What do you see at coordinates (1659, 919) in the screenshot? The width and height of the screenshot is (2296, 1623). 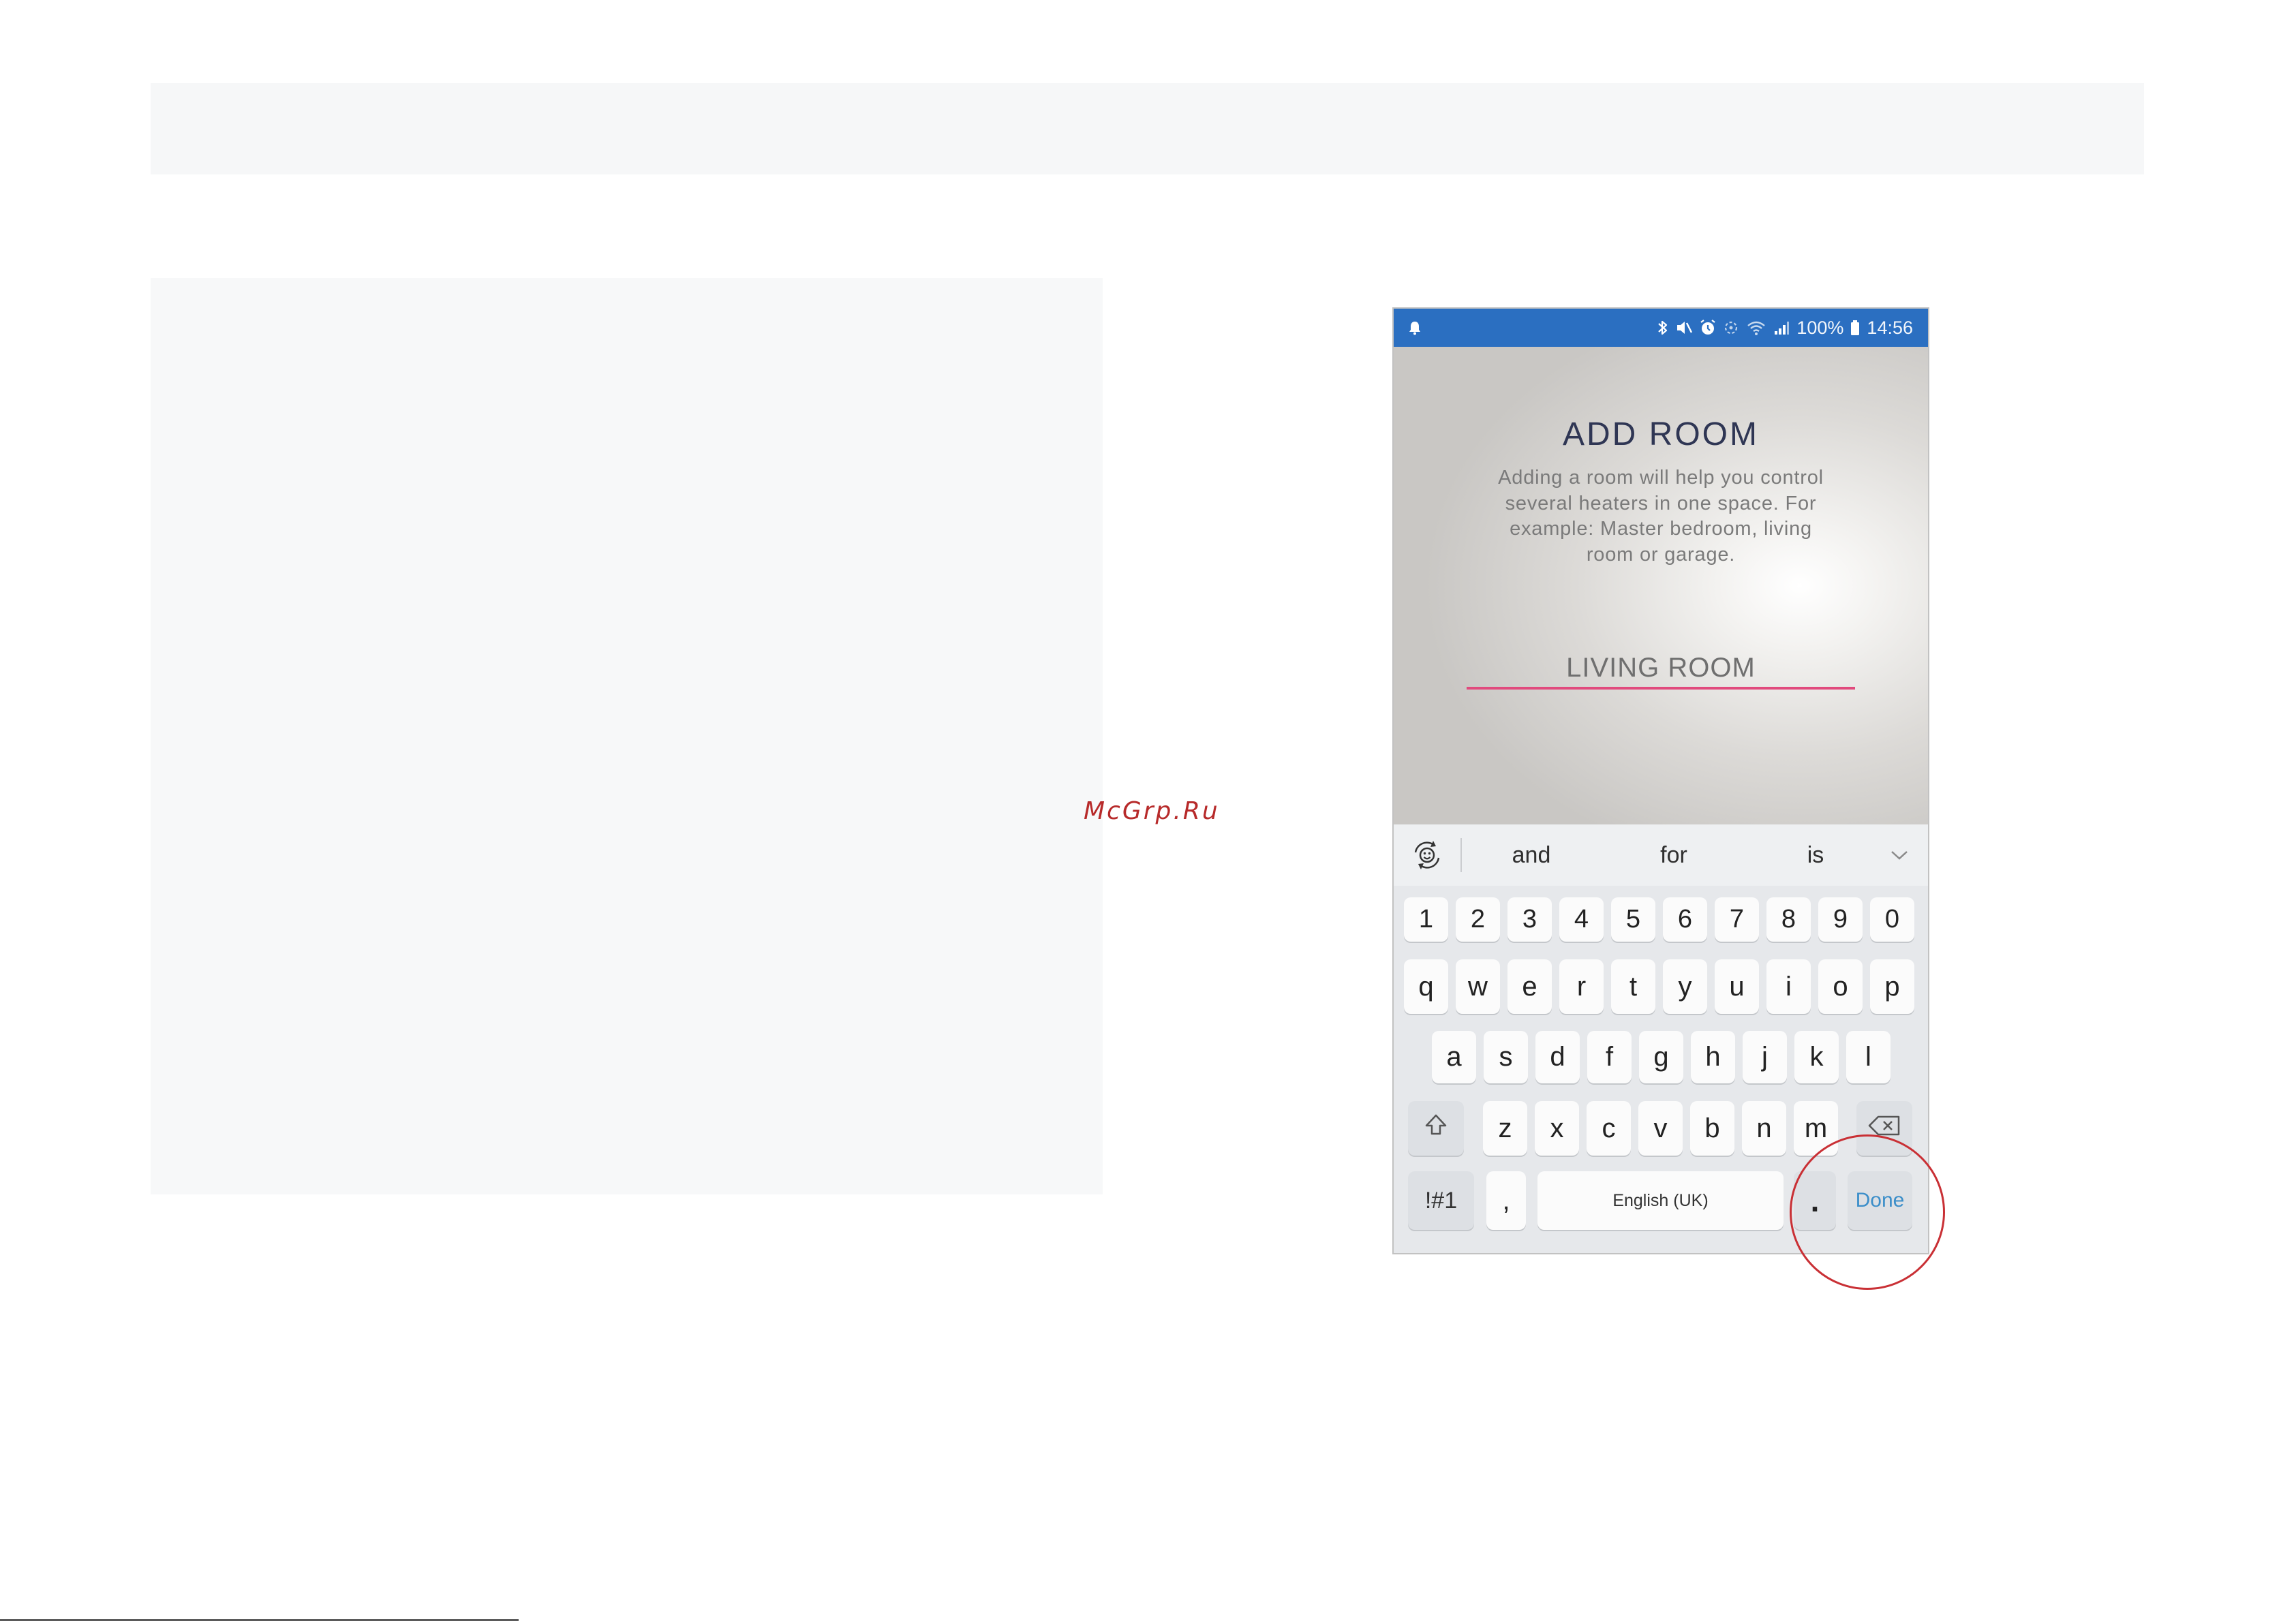 I see `number-row: 1 2 3 4 5 6 7 8 9 0` at bounding box center [1659, 919].